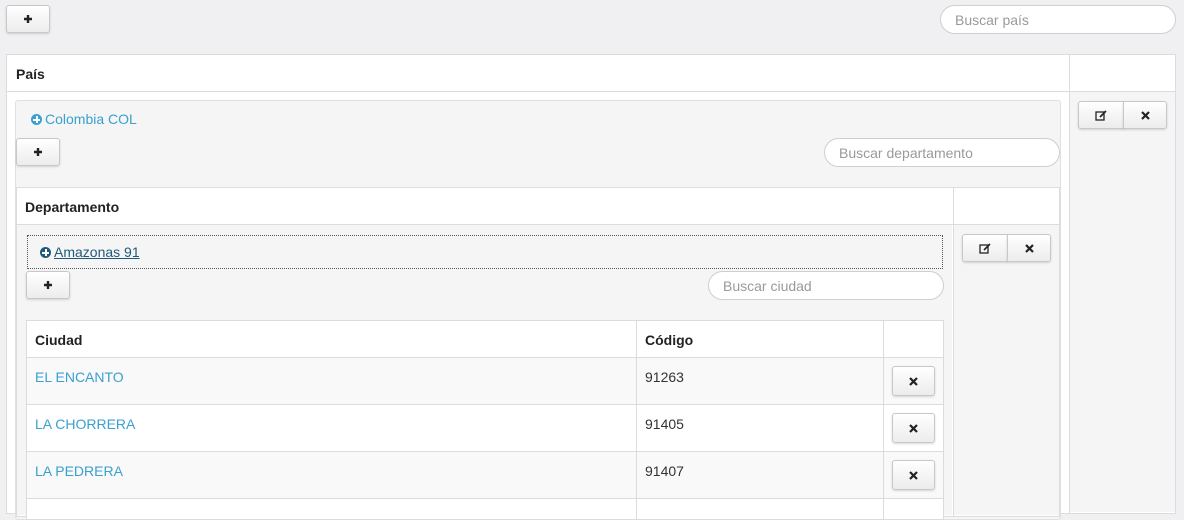 The width and height of the screenshot is (1184, 520). What do you see at coordinates (91, 119) in the screenshot?
I see `country-name: Colombia COL` at bounding box center [91, 119].